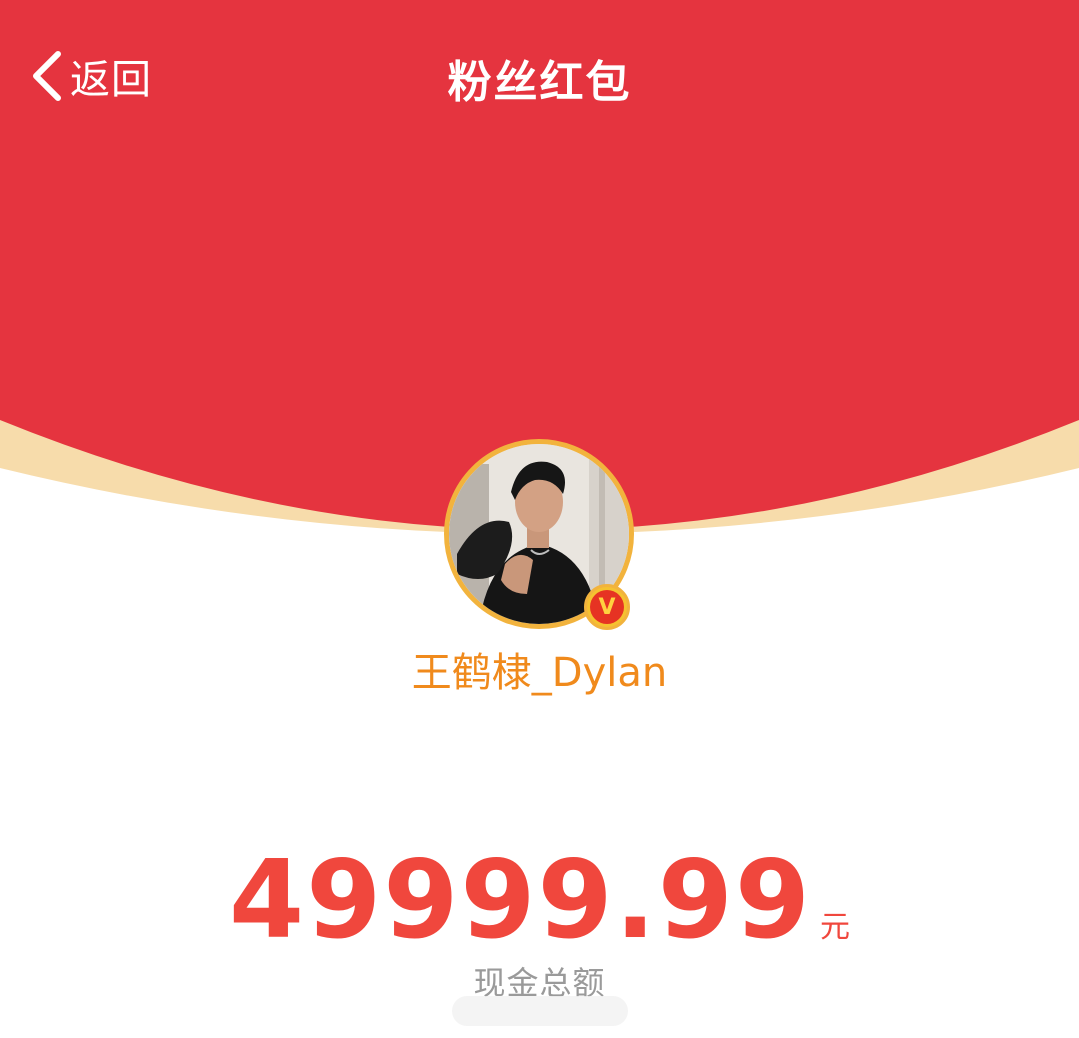  Describe the element at coordinates (539, 669) in the screenshot. I see `username: 王鹤棣_Dylan` at that location.